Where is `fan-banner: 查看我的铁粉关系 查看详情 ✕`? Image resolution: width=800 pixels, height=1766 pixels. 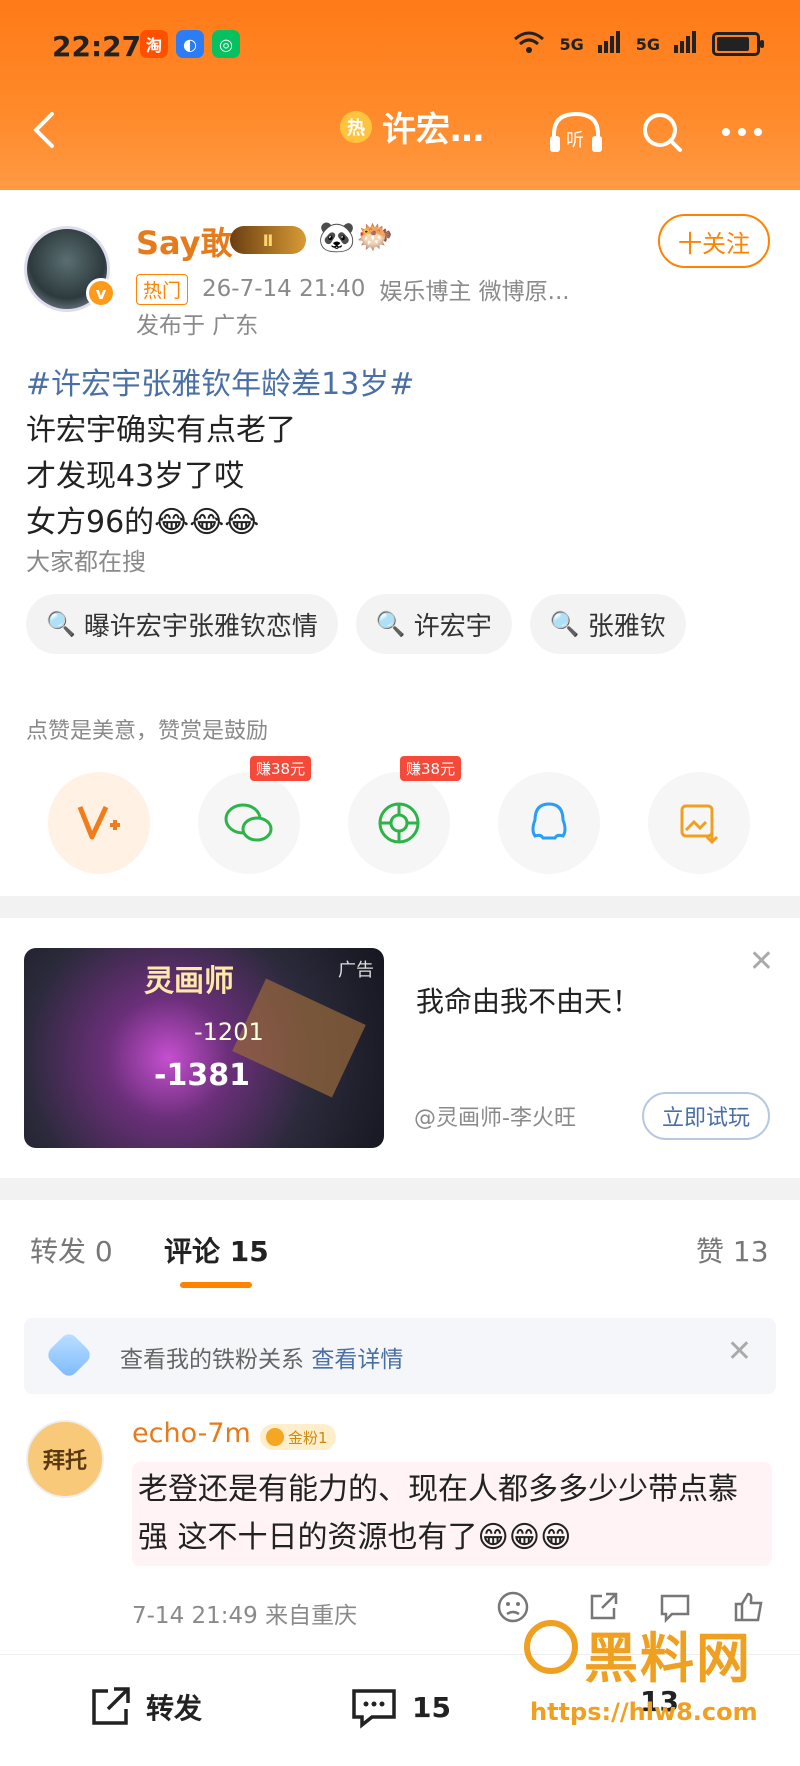 fan-banner: 查看我的铁粉关系 查看详情 ✕ is located at coordinates (400, 1356).